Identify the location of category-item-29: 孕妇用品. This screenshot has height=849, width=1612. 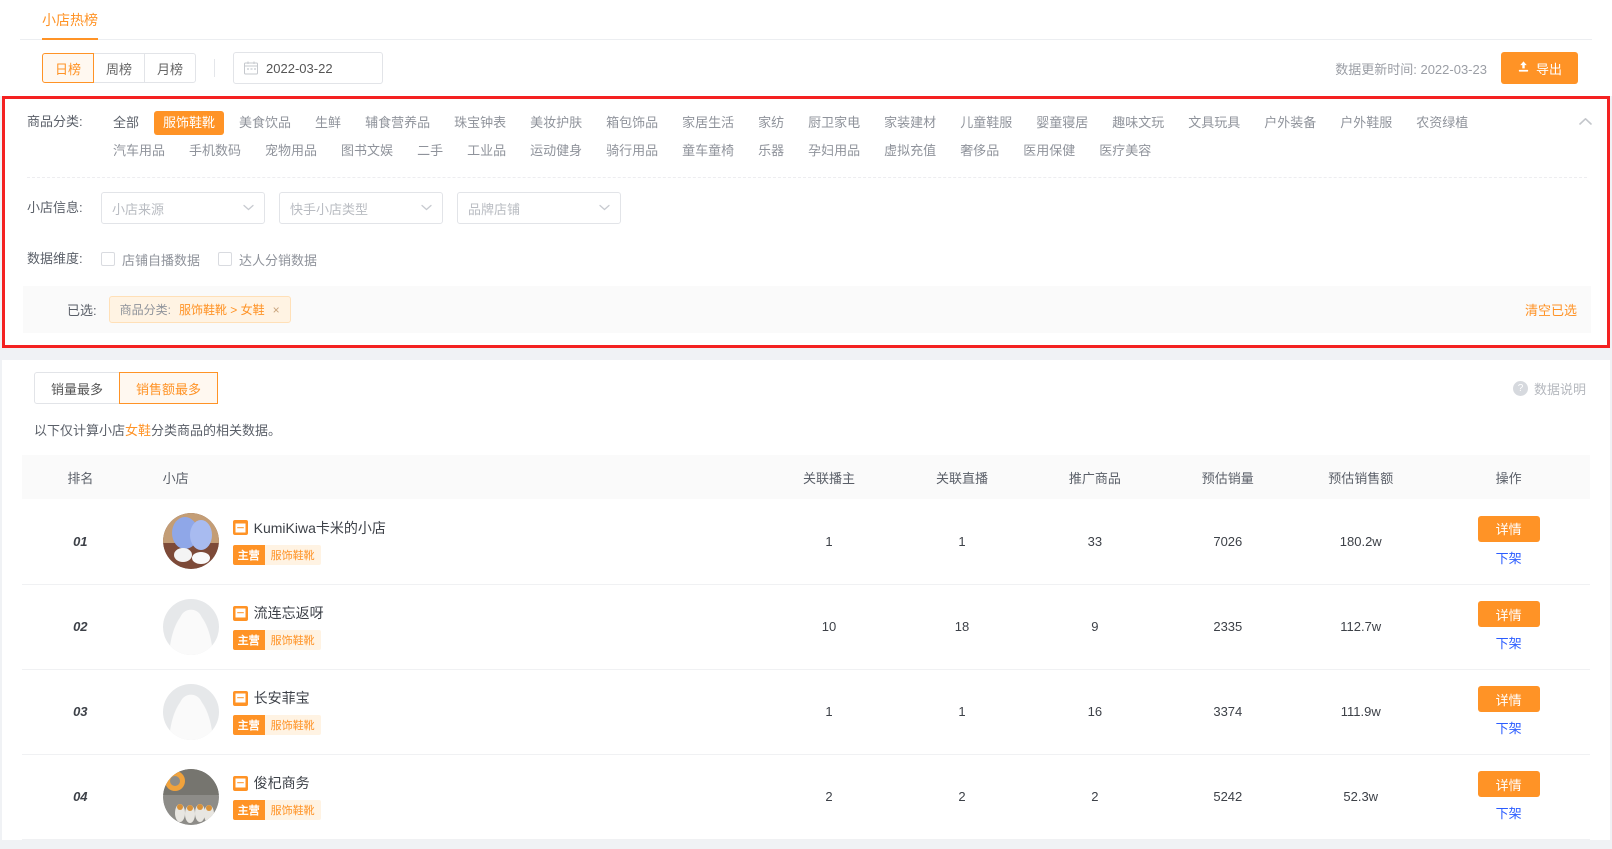
(834, 151).